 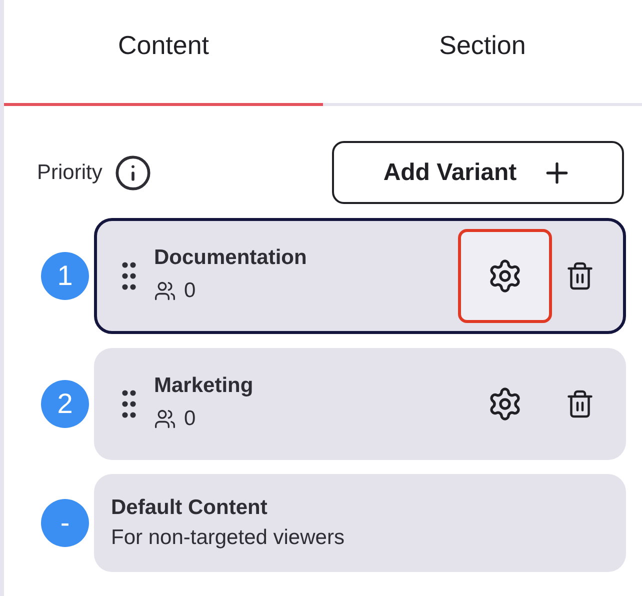 I want to click on info-icon, so click(x=133, y=173).